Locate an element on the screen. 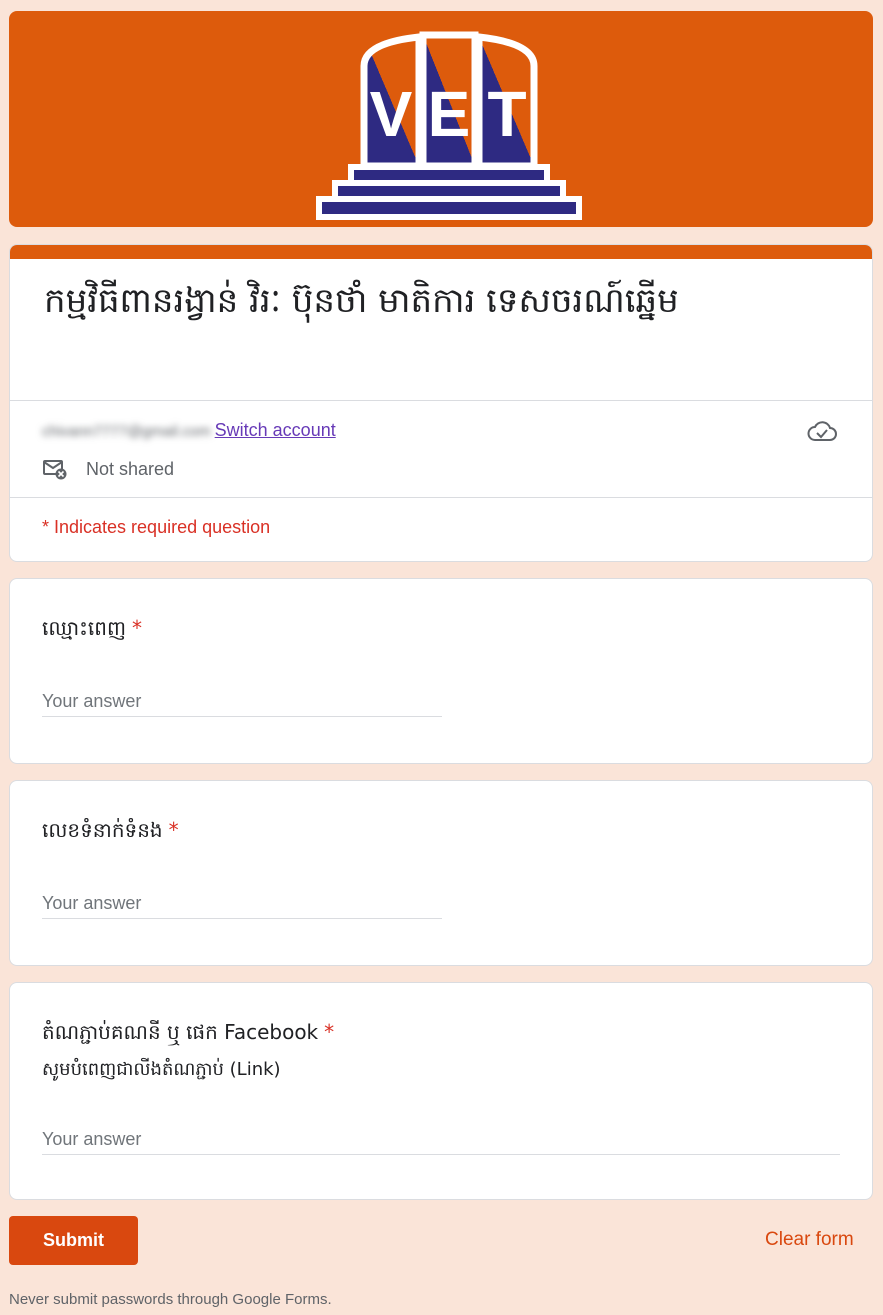 The image size is (883, 1315). facebook-link-input is located at coordinates (441, 1140).